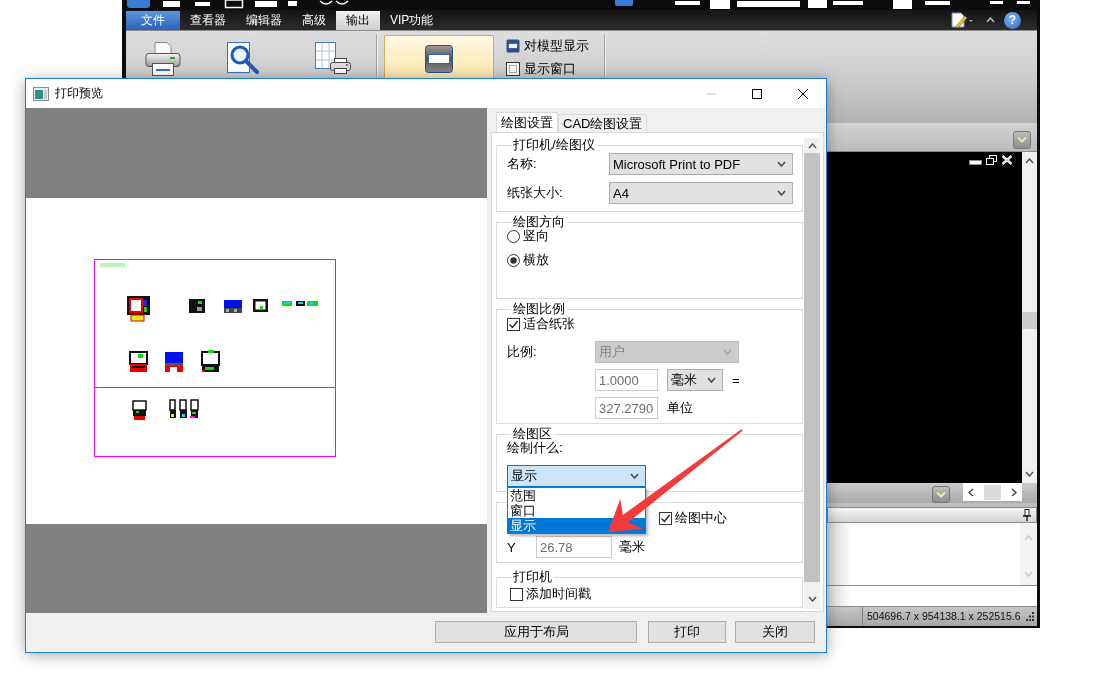 The image size is (1094, 680). I want to click on ribbon-option: 对模型显示, so click(549, 45).